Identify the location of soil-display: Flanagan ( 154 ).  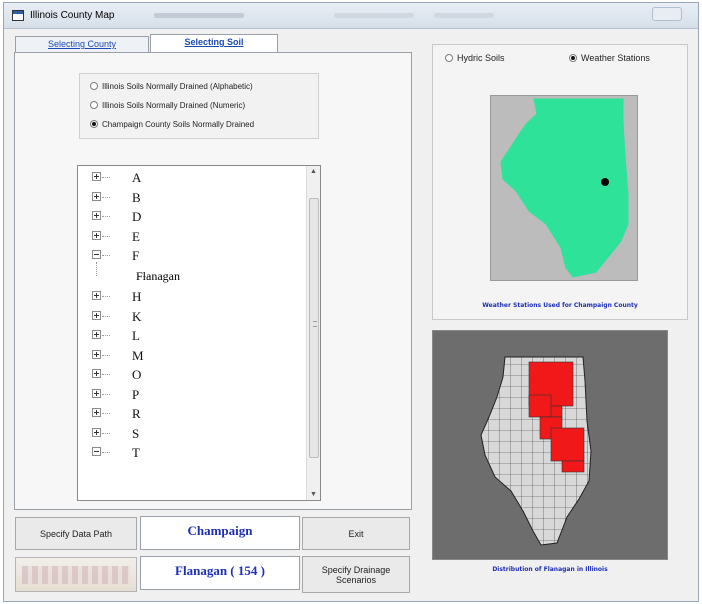
(220, 573).